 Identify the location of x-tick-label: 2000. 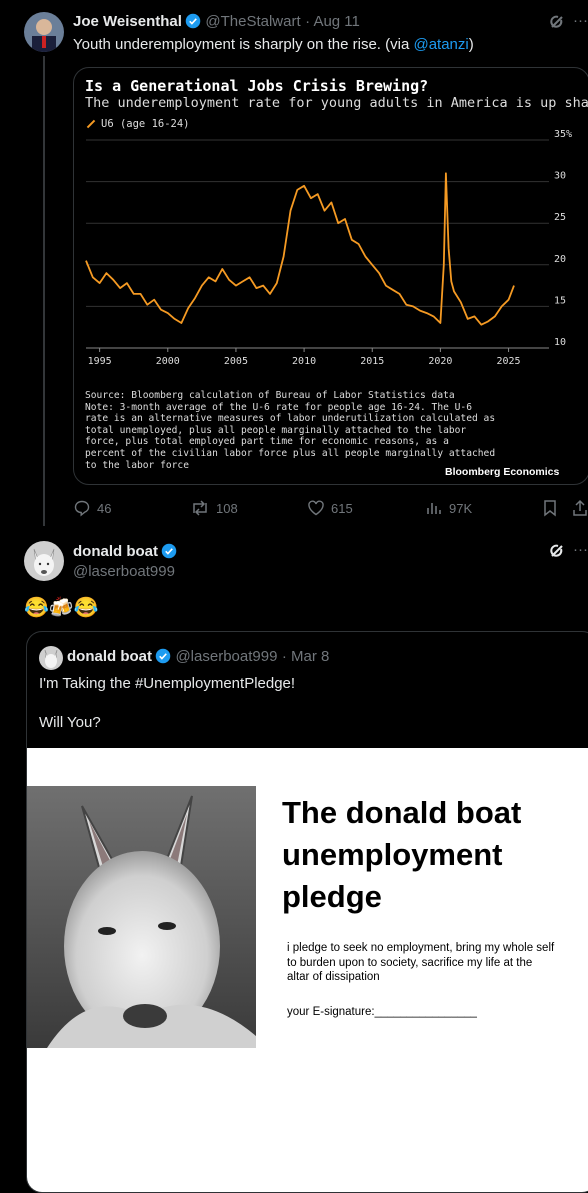
(168, 361).